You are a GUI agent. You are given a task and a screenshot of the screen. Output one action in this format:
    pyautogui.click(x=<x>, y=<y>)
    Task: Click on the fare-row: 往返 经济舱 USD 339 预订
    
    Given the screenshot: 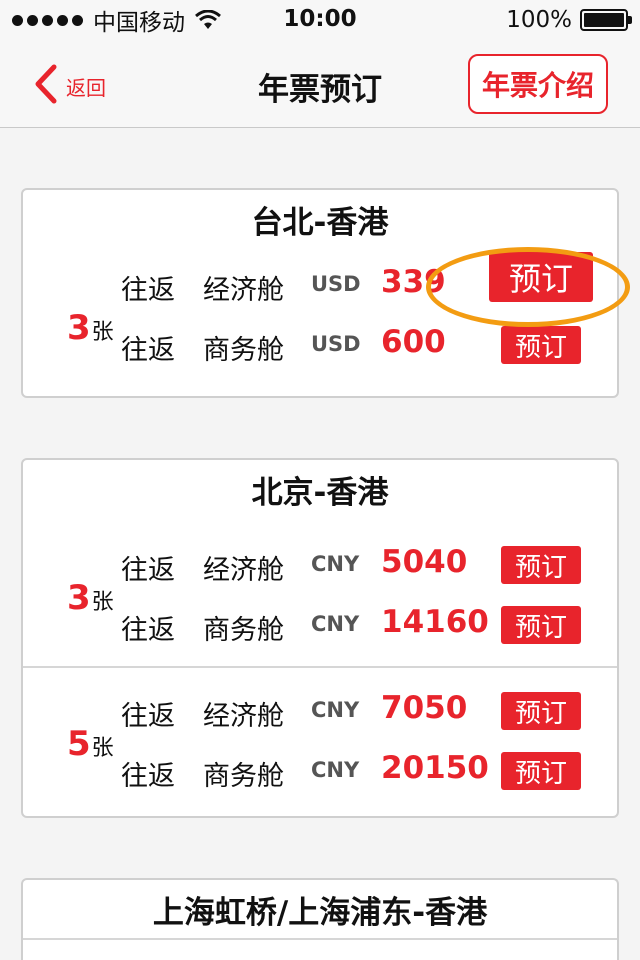 What is the action you would take?
    pyautogui.click(x=320, y=281)
    